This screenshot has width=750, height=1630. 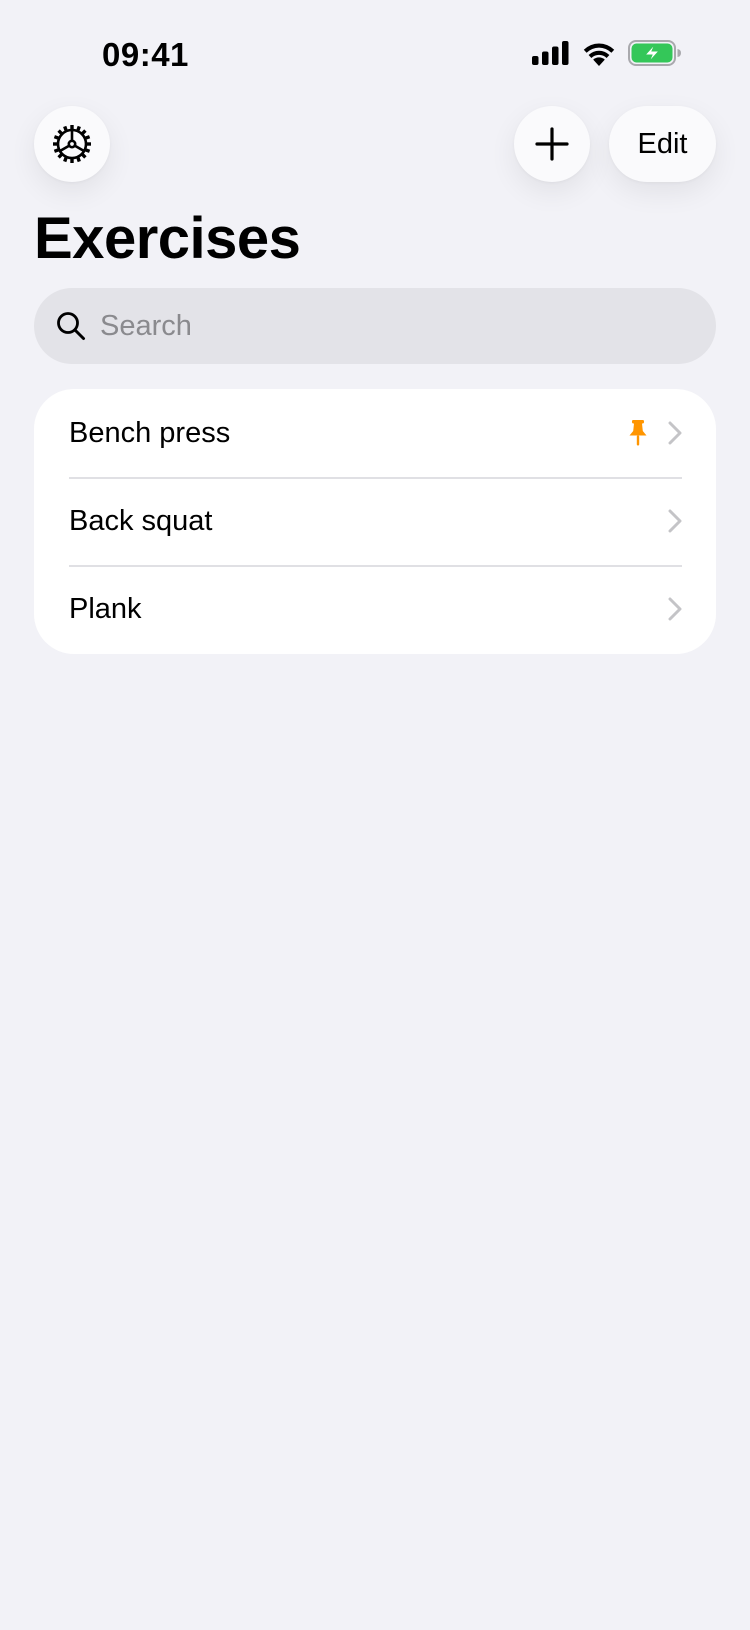 I want to click on list-item-back-squat: Back squat, so click(x=375, y=521).